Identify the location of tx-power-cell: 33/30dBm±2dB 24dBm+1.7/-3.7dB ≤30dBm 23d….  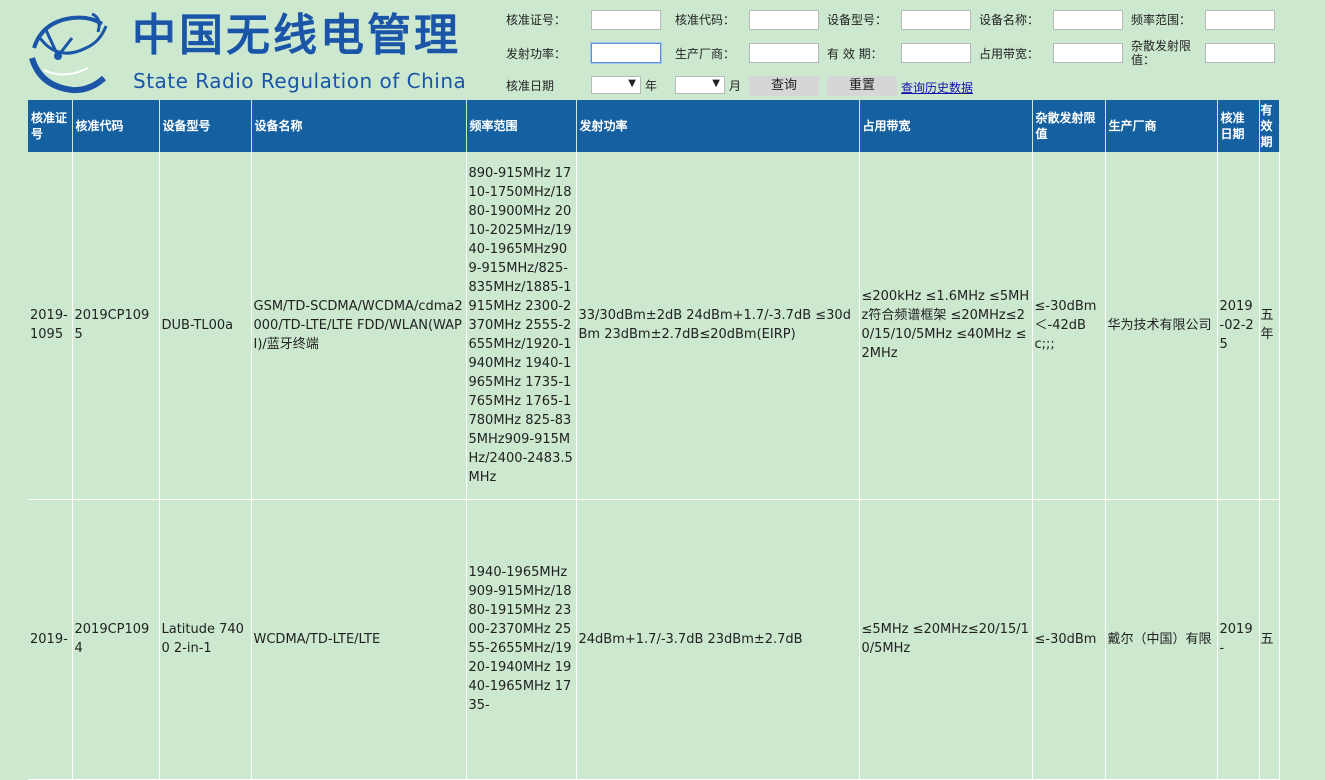
(718, 326).